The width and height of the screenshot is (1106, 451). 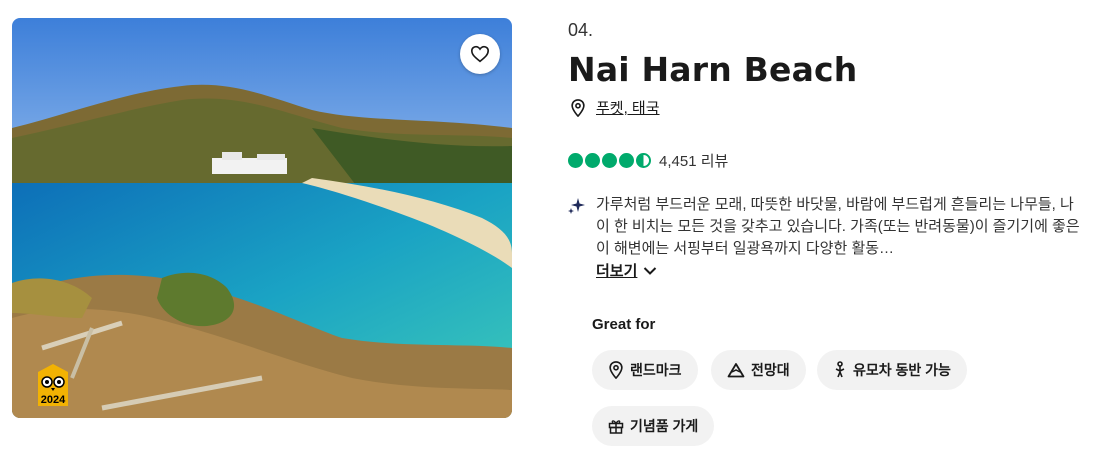 What do you see at coordinates (770, 370) in the screenshot?
I see `tag-label: 전망대` at bounding box center [770, 370].